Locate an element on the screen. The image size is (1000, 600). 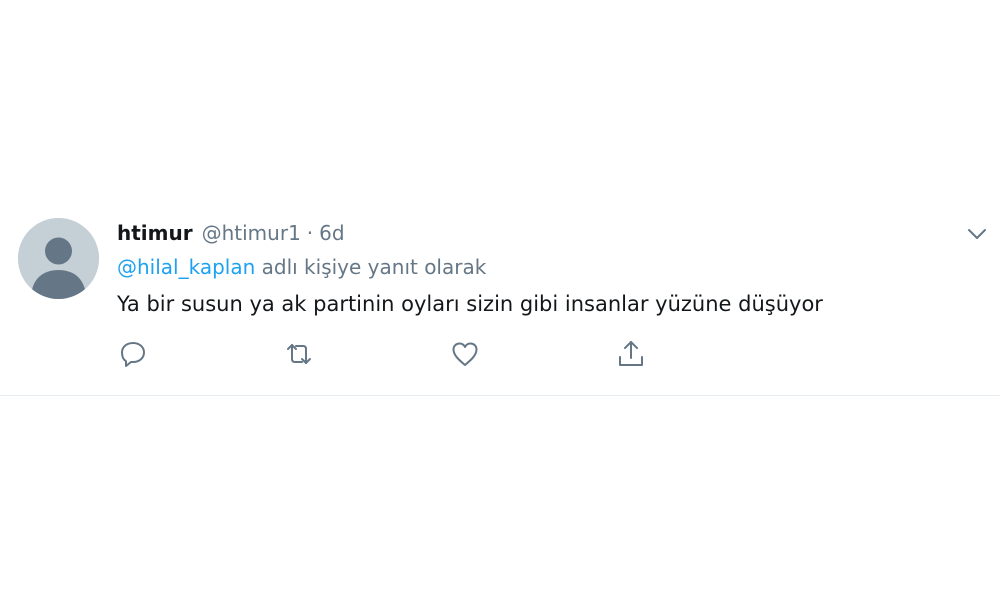
reply-button is located at coordinates (133, 354).